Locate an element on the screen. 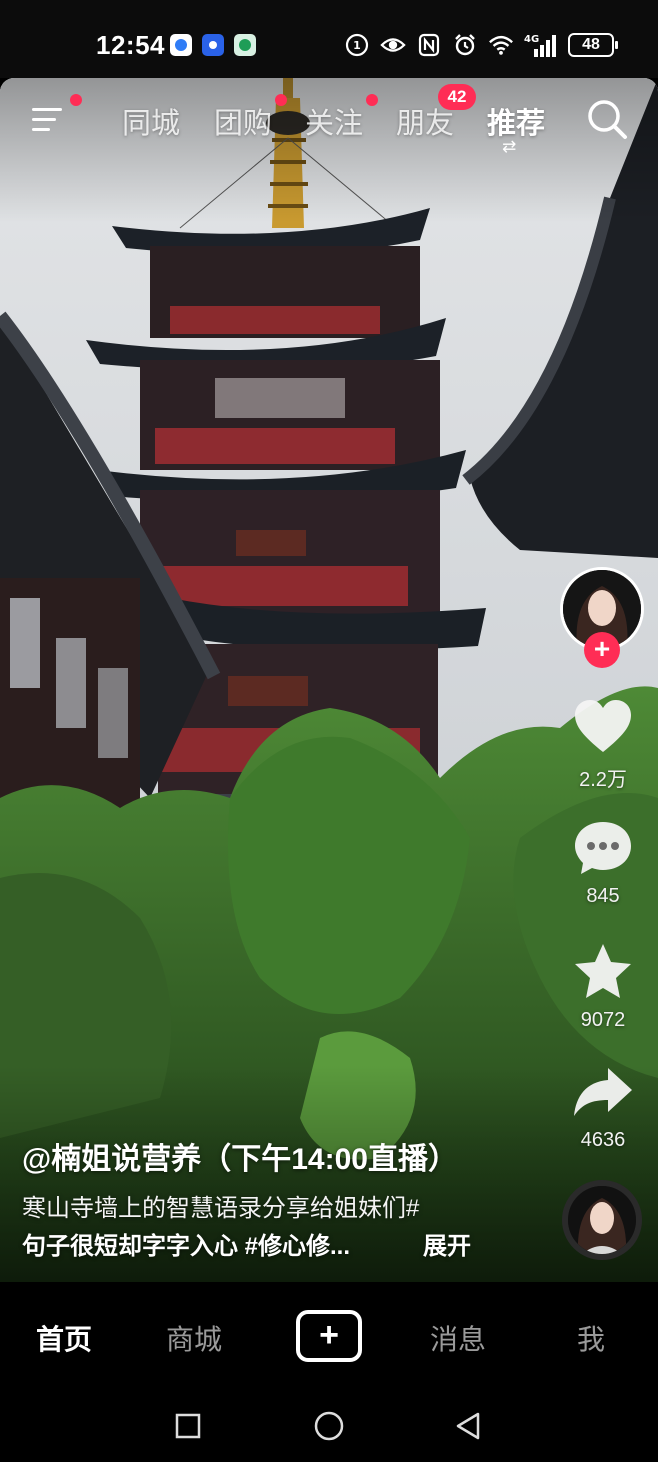 This screenshot has width=658, height=1462. share-button: 4636 is located at coordinates (603, 1108).